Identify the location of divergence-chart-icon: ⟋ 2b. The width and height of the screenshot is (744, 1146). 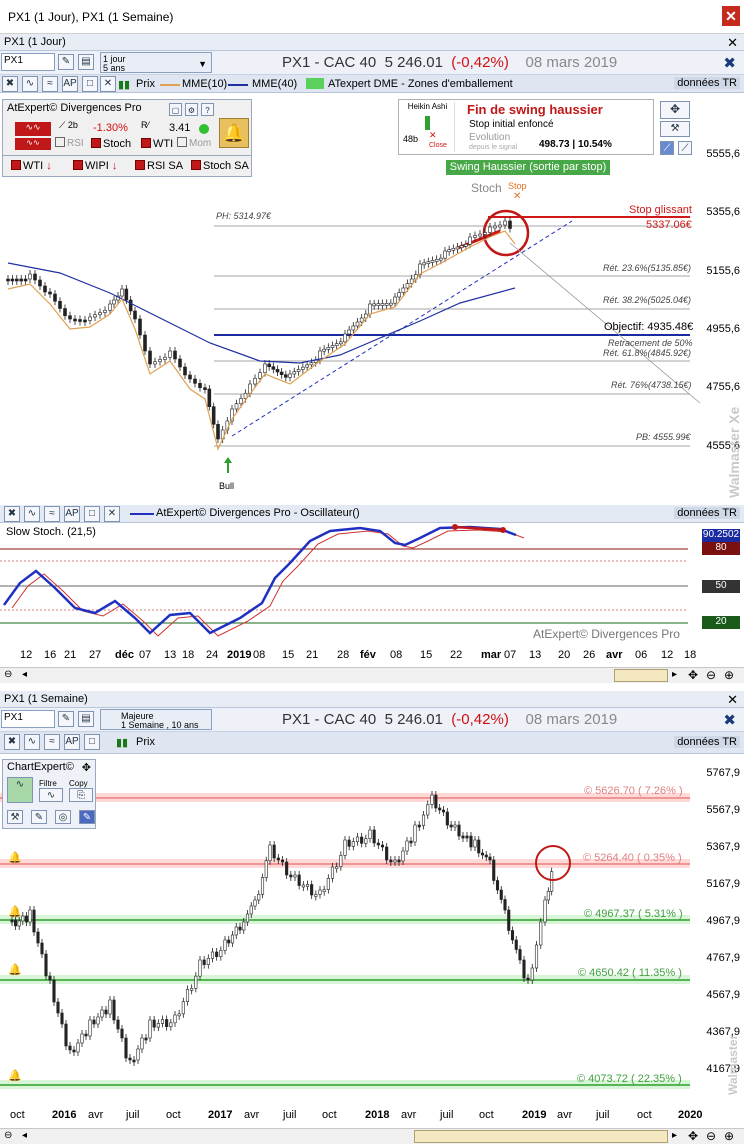
(68, 125).